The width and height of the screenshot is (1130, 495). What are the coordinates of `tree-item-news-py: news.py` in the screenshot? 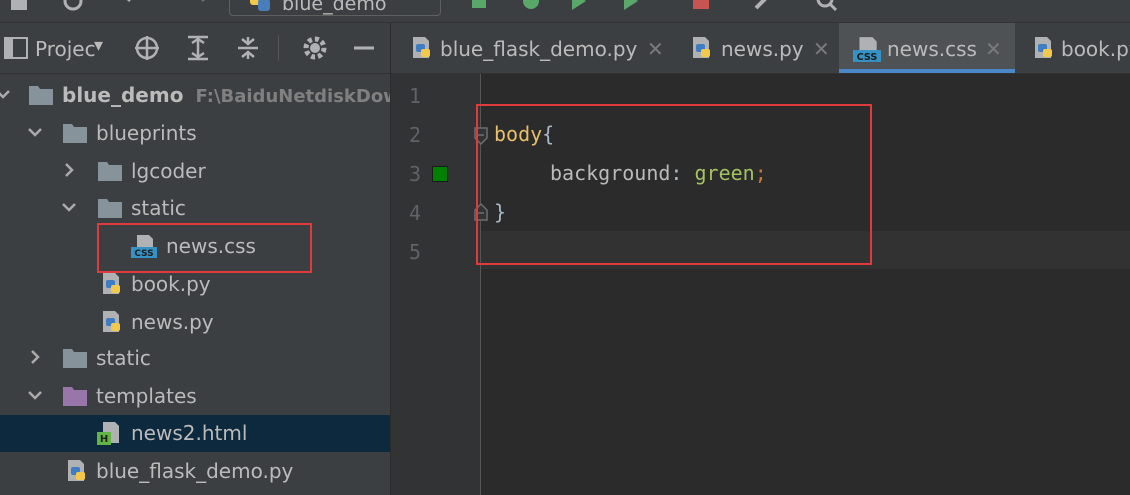 It's located at (195, 322).